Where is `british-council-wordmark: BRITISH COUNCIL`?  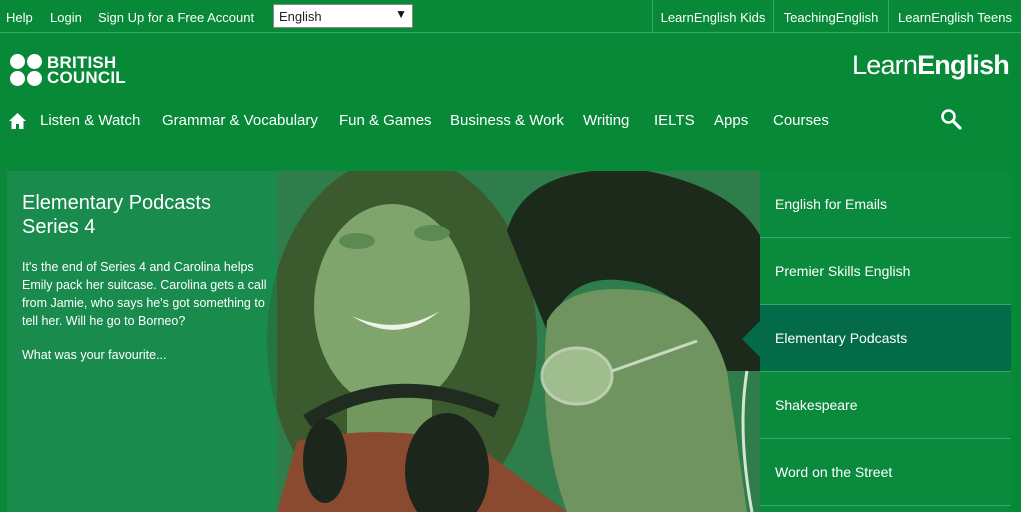
british-council-wordmark: BRITISH COUNCIL is located at coordinates (86, 70).